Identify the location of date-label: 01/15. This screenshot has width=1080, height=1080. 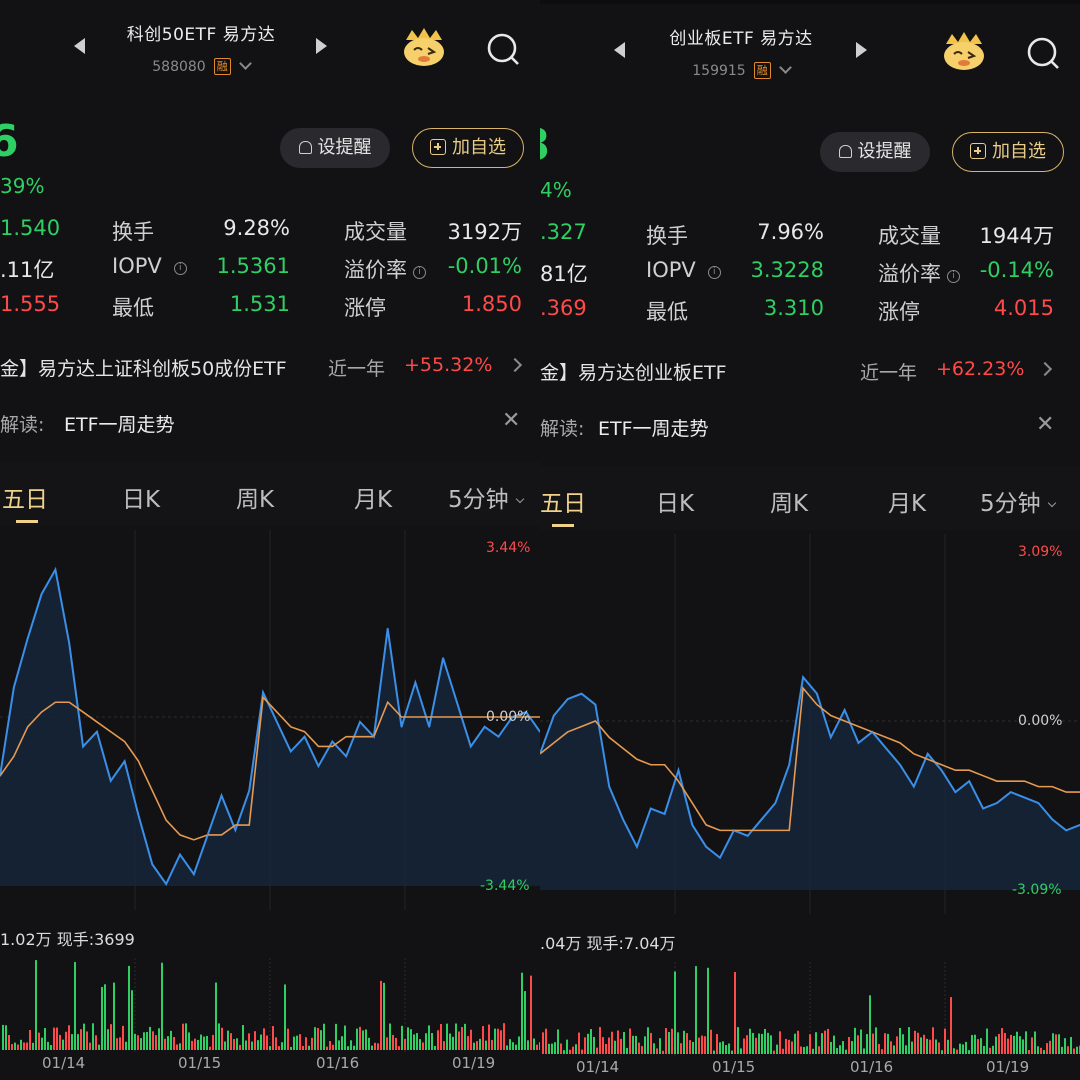
(734, 1067).